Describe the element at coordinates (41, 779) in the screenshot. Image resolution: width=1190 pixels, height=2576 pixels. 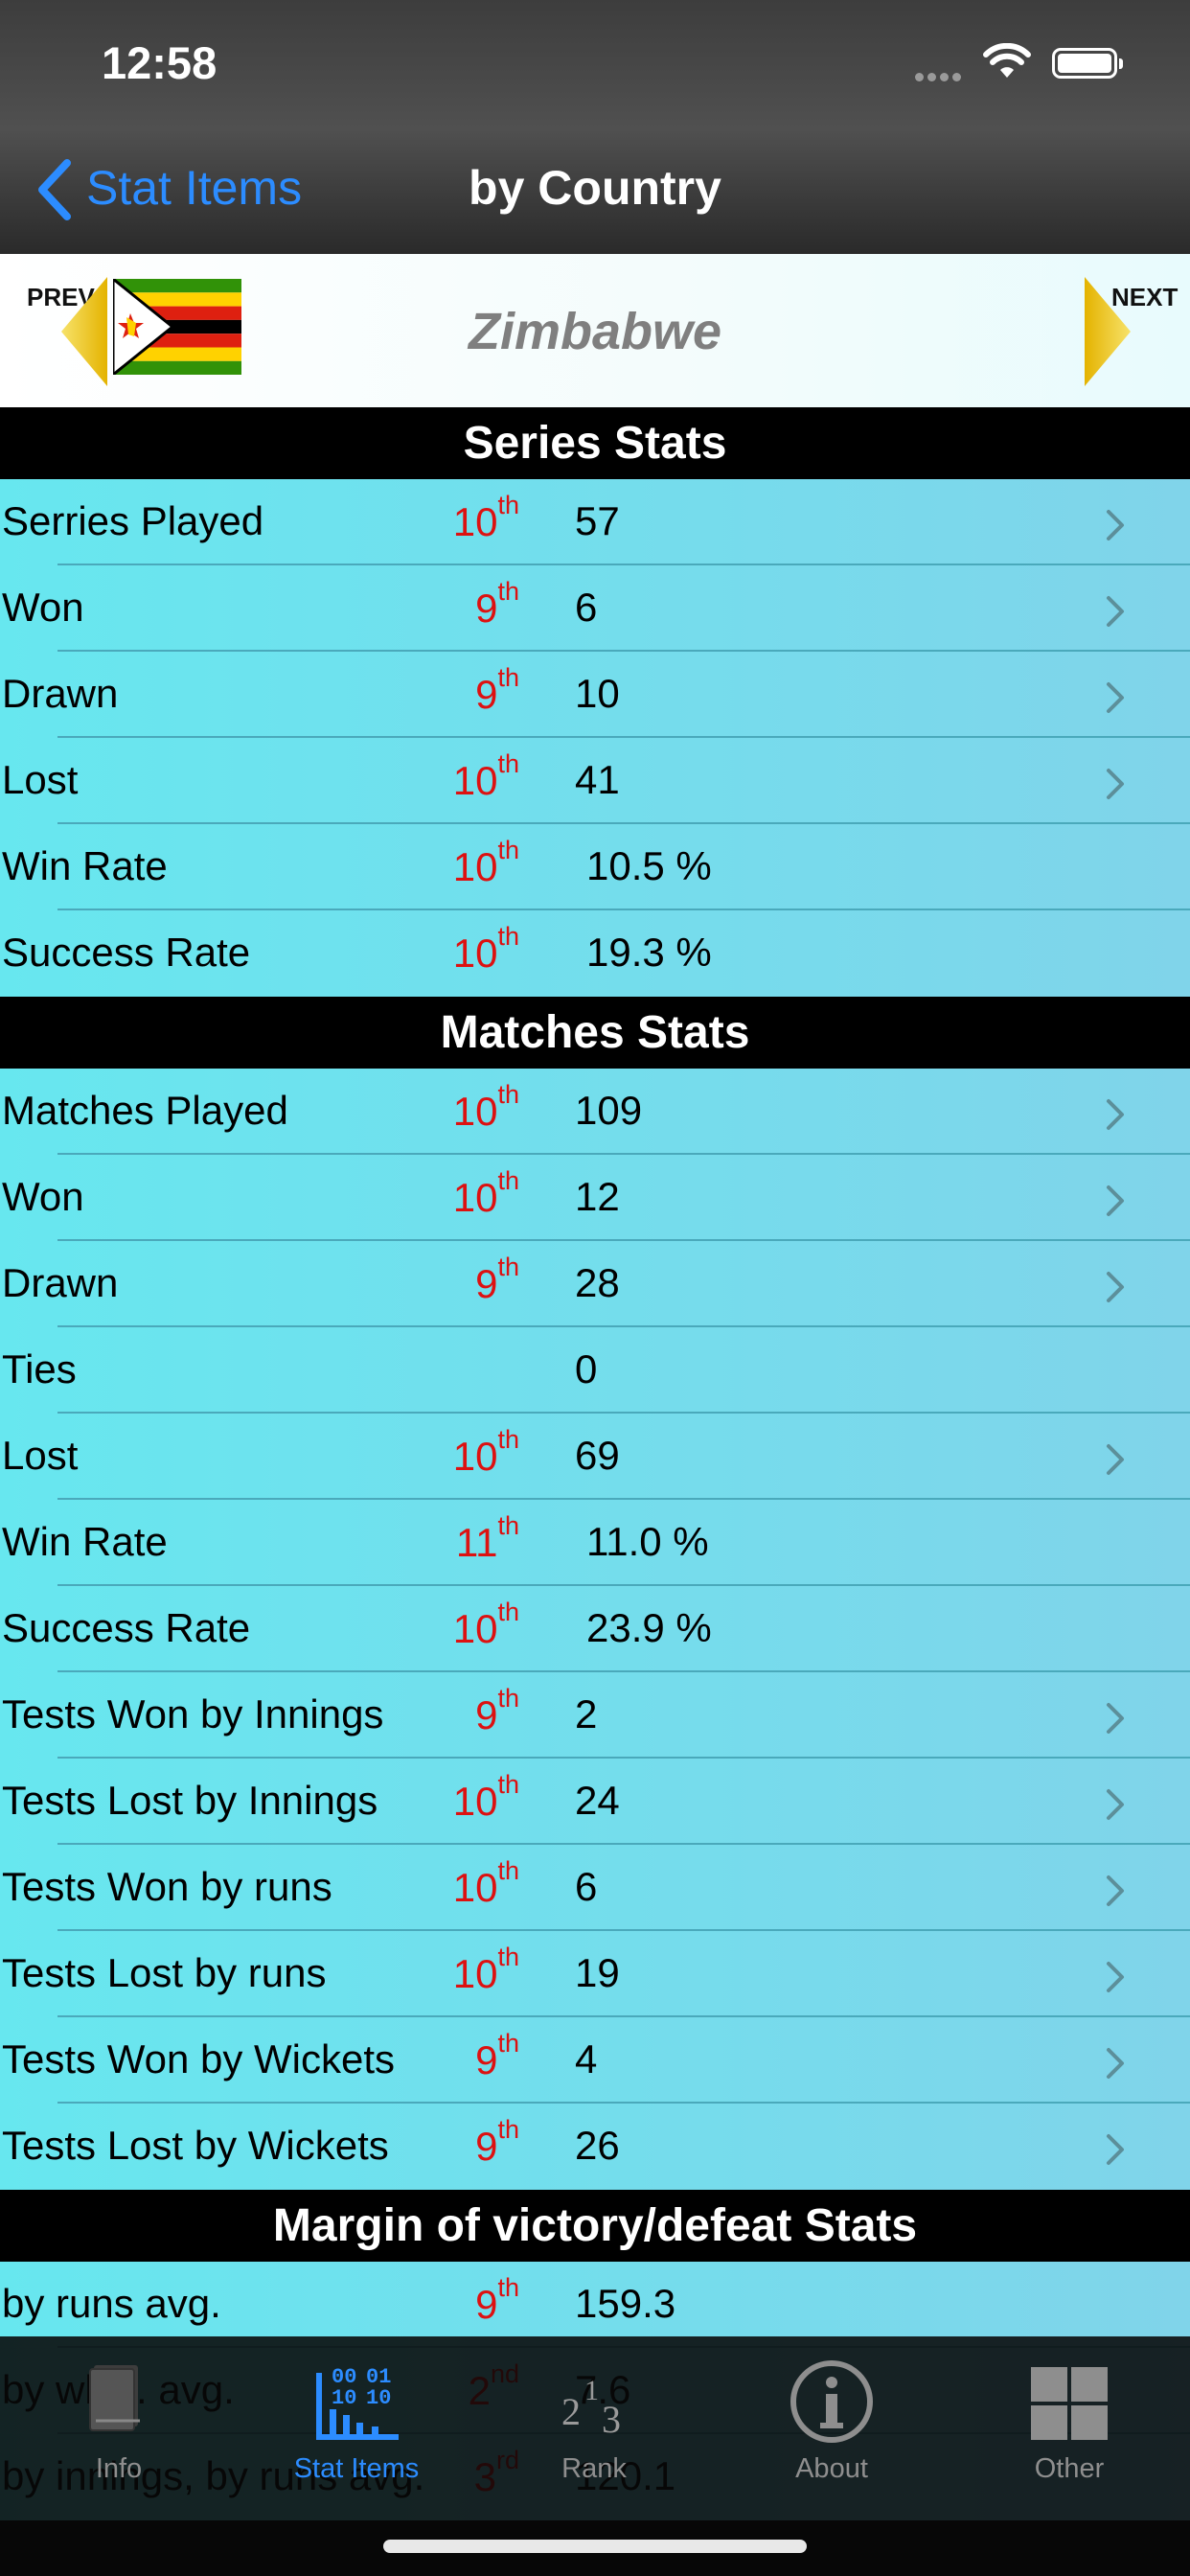
I see `stat-label: Lost` at that location.